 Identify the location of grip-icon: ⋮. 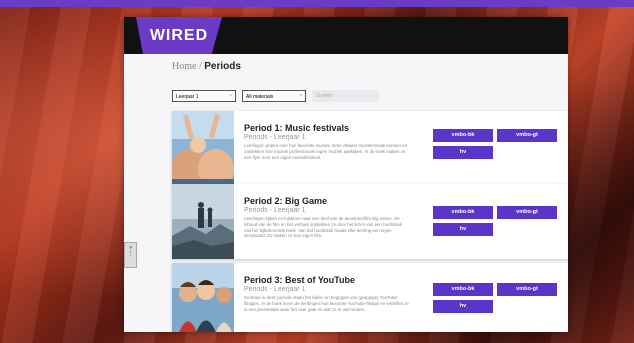
(130, 254).